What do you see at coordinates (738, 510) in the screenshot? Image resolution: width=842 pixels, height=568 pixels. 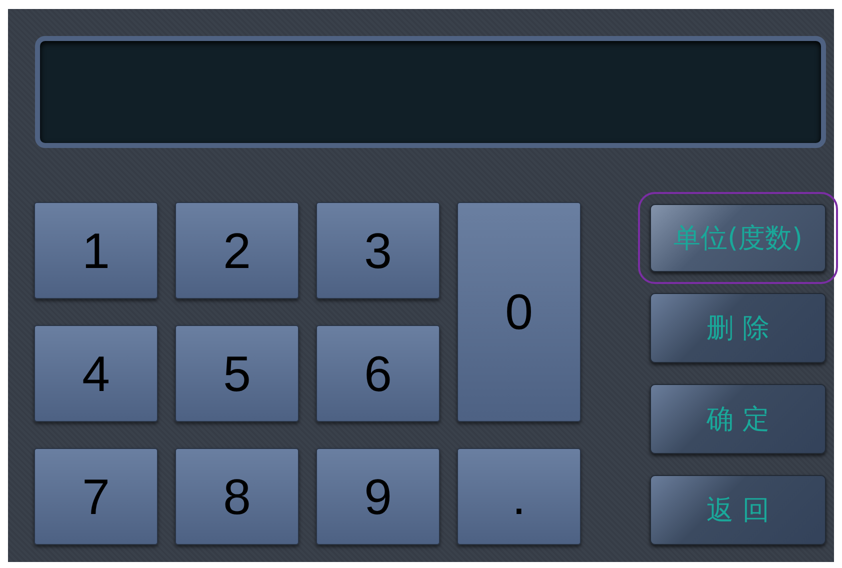 I see `function-button: 返 回` at bounding box center [738, 510].